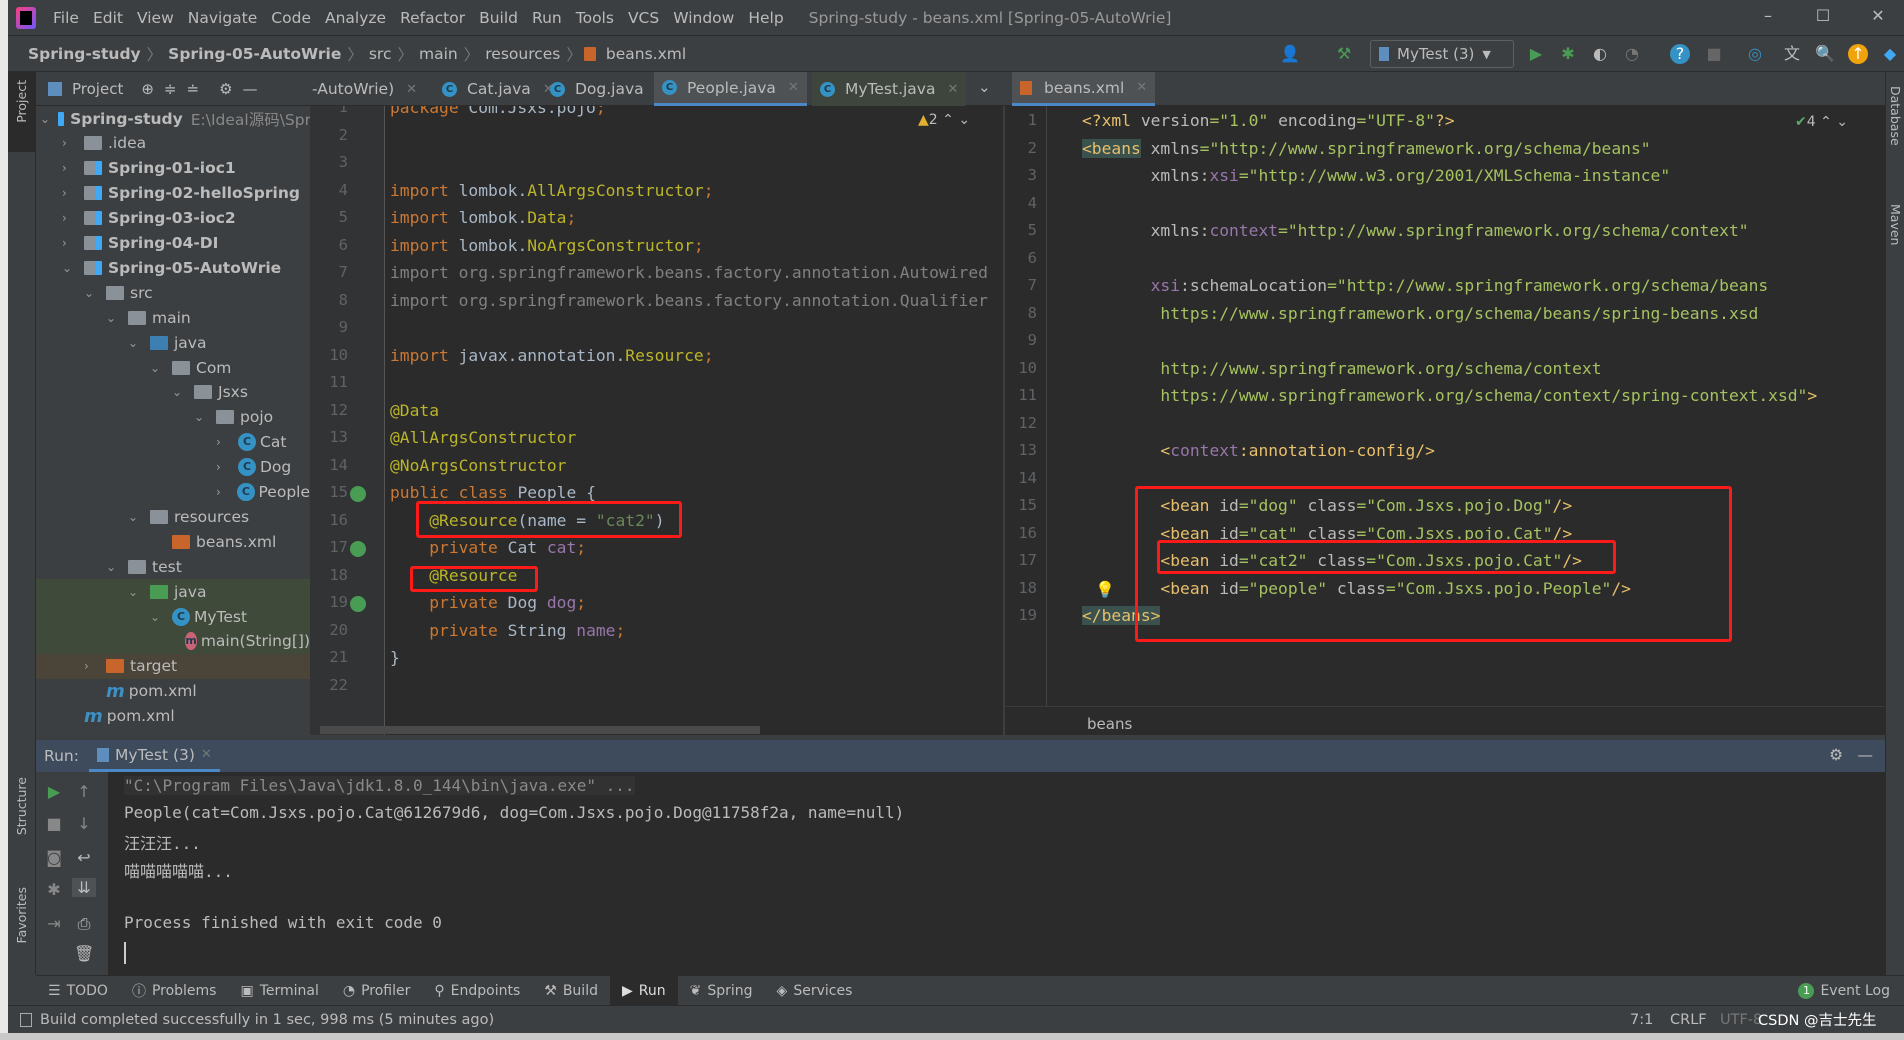  I want to click on tool-endpoints: ⚲ Endpoints, so click(477, 991).